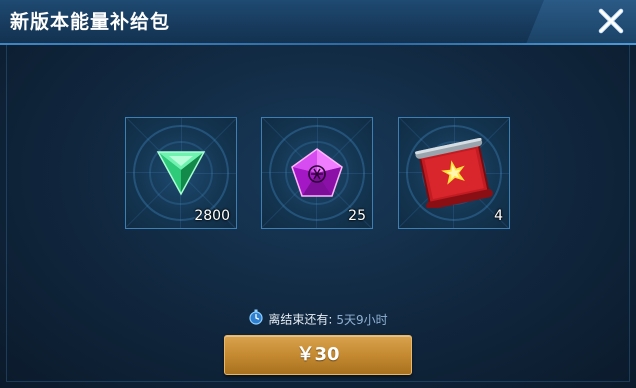  I want to click on item-count: 25, so click(357, 216).